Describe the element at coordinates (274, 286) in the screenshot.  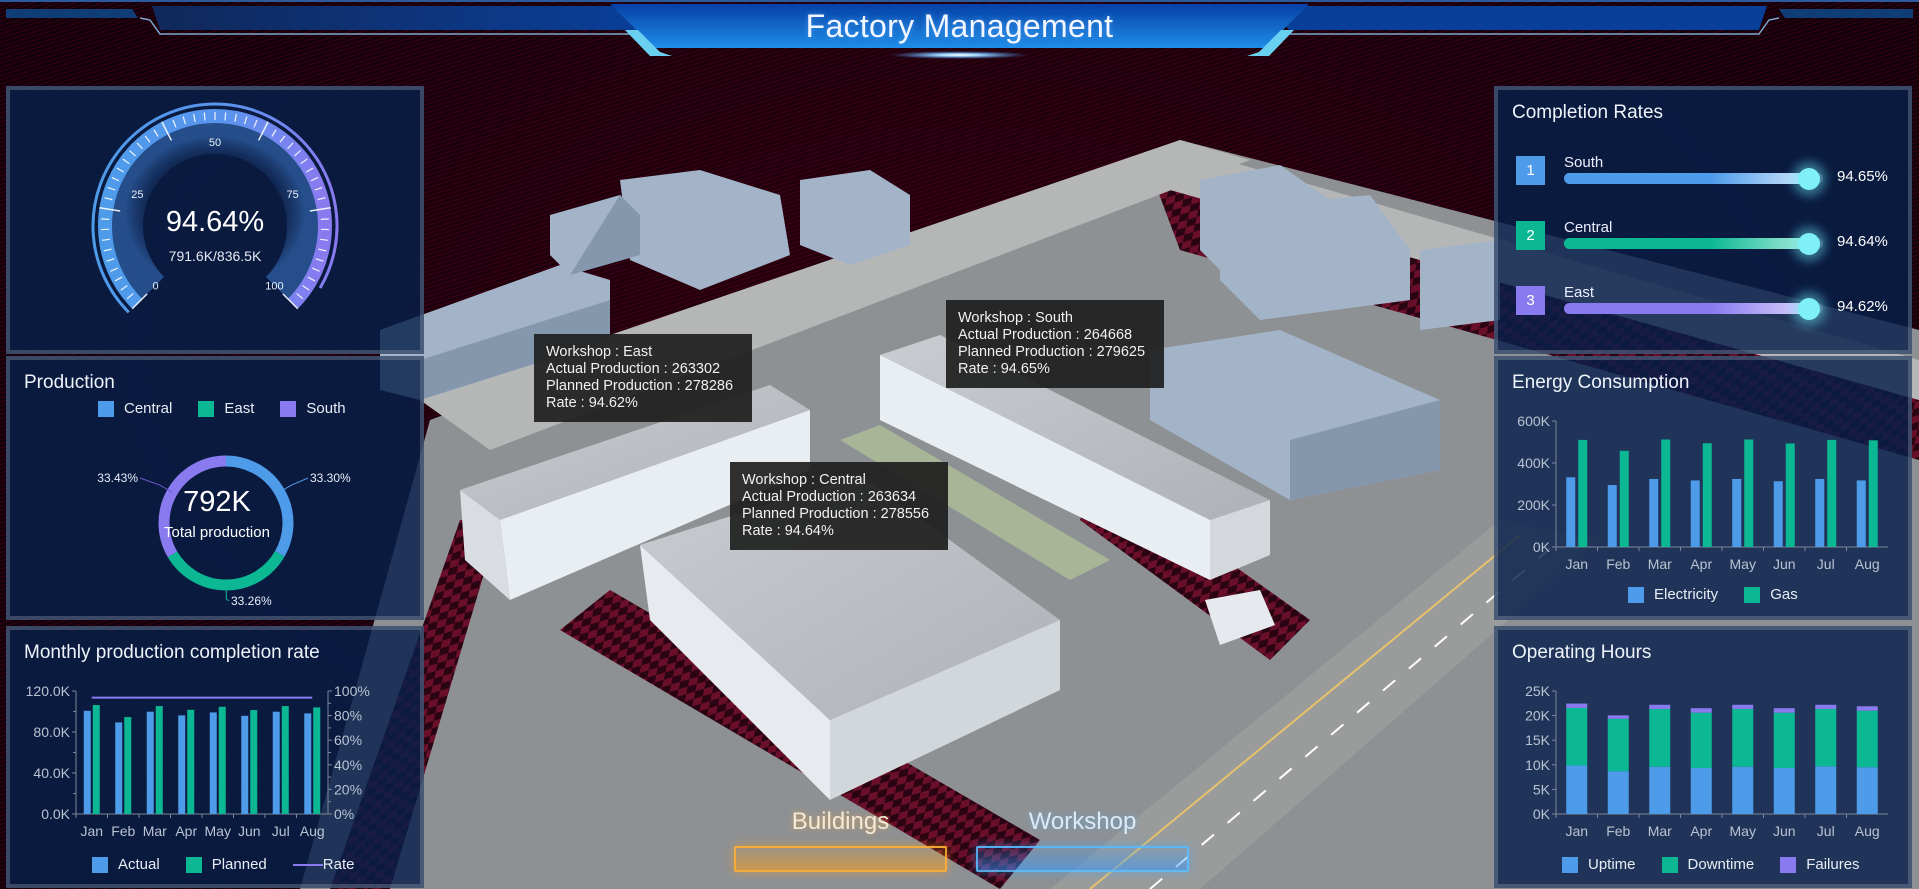
I see `gauge-tick-label: 100` at that location.